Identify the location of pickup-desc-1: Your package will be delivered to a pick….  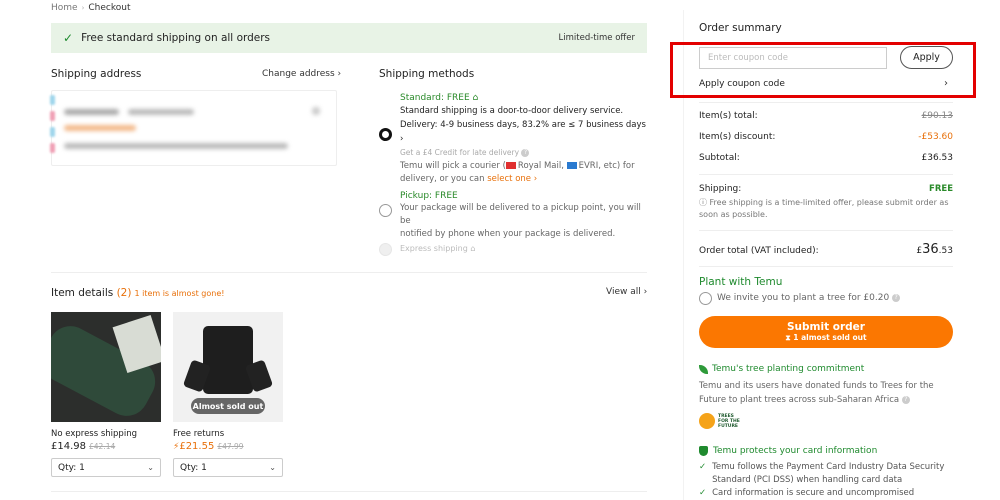
(520, 214).